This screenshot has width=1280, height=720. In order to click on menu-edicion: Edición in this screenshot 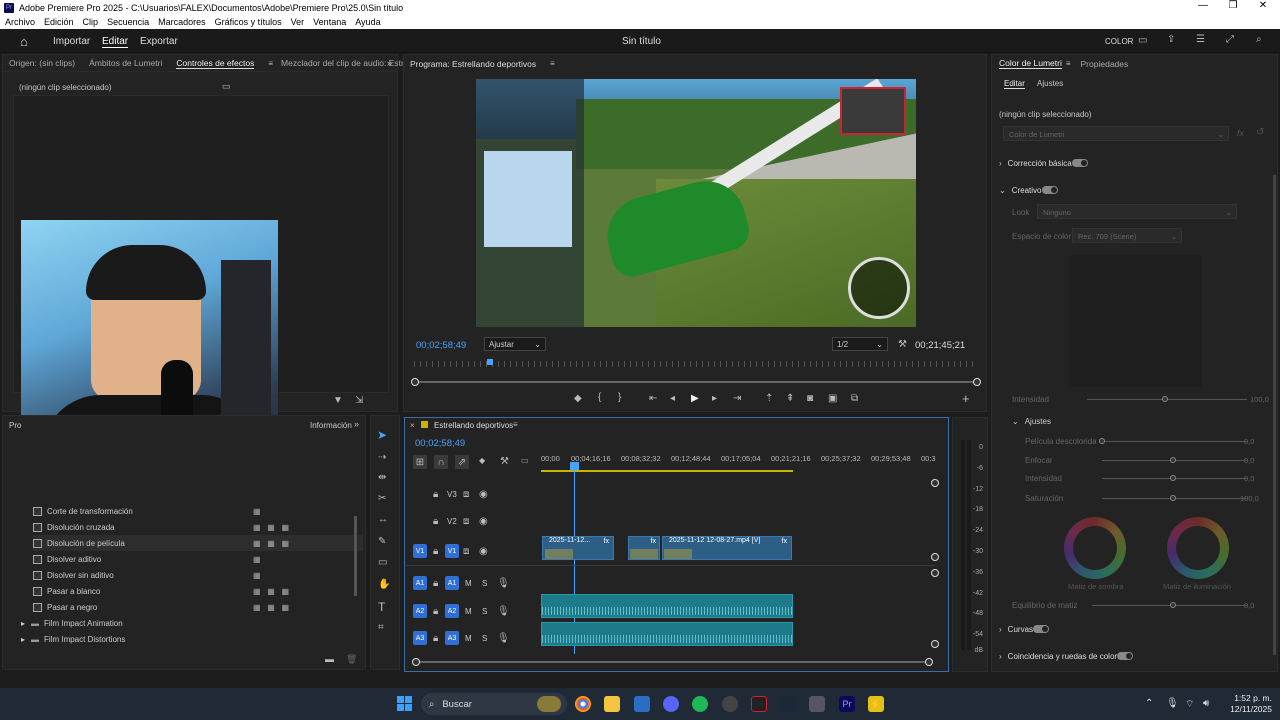, I will do `click(59, 22)`.